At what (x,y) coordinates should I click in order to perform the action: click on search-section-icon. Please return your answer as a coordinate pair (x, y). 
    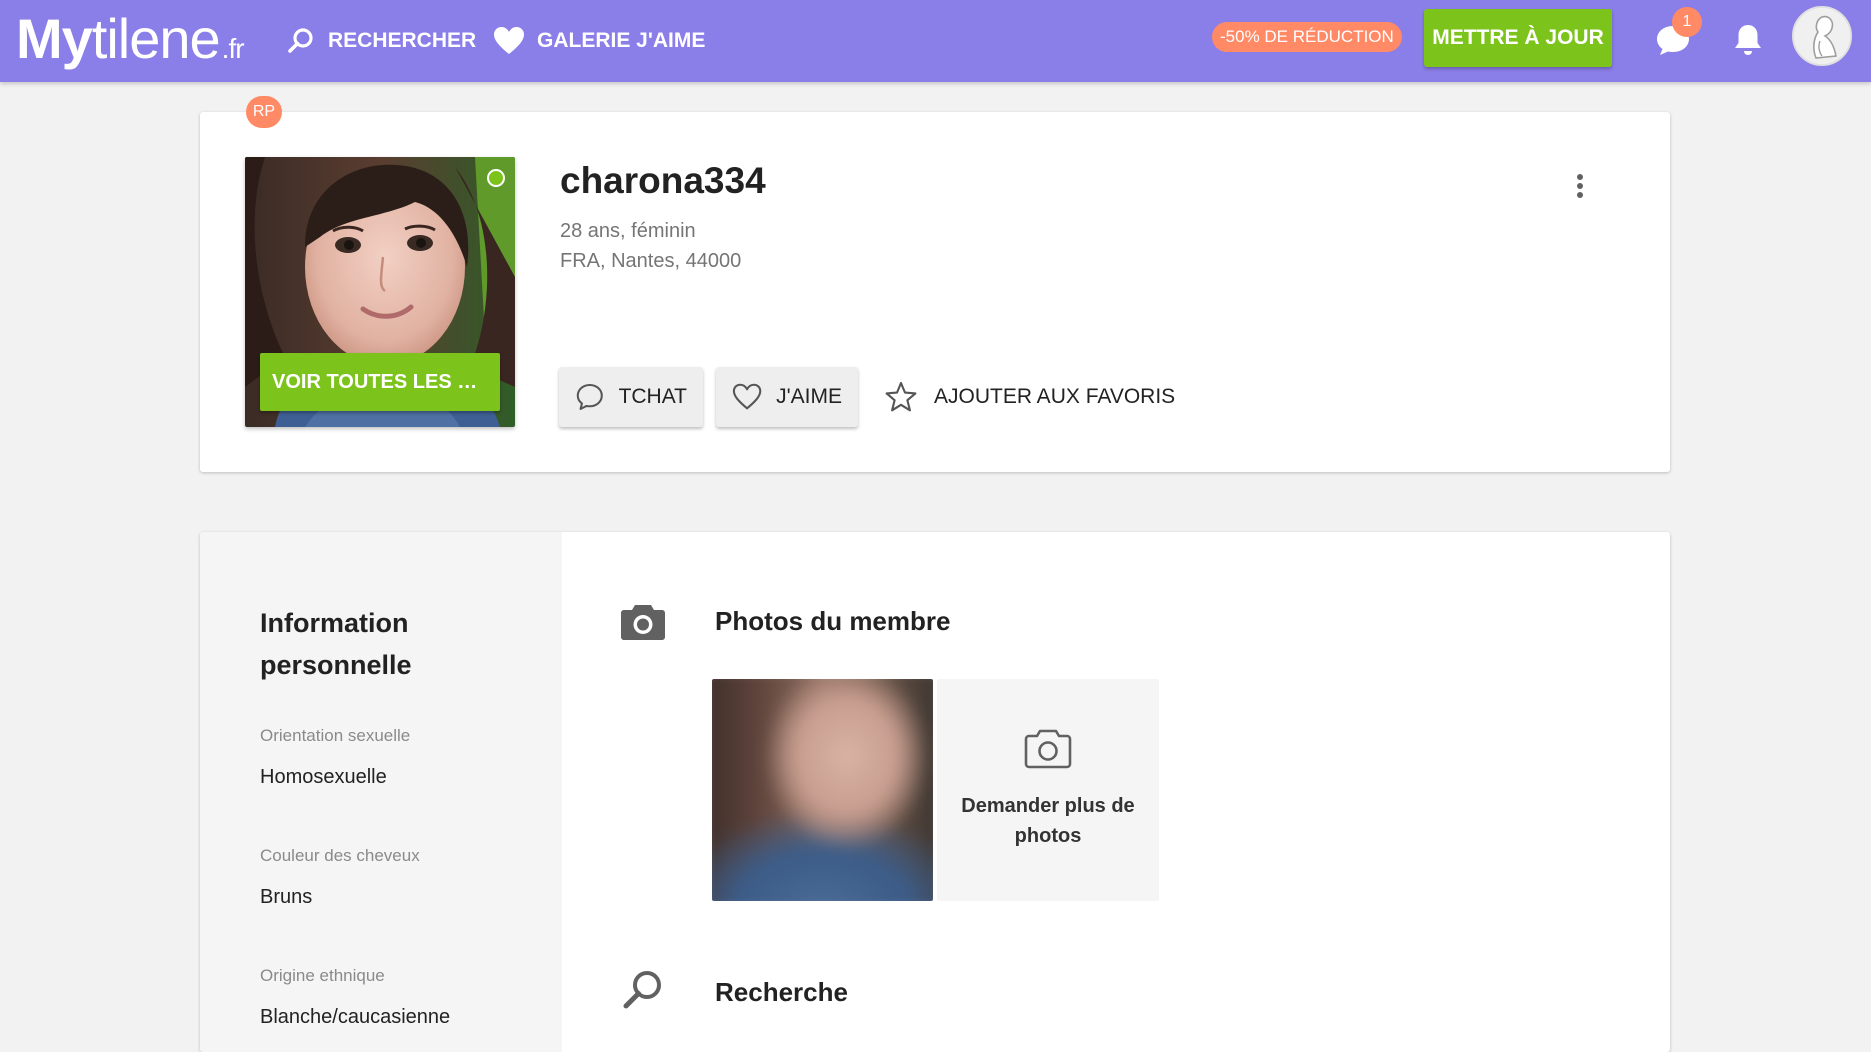
    Looking at the image, I should click on (643, 990).